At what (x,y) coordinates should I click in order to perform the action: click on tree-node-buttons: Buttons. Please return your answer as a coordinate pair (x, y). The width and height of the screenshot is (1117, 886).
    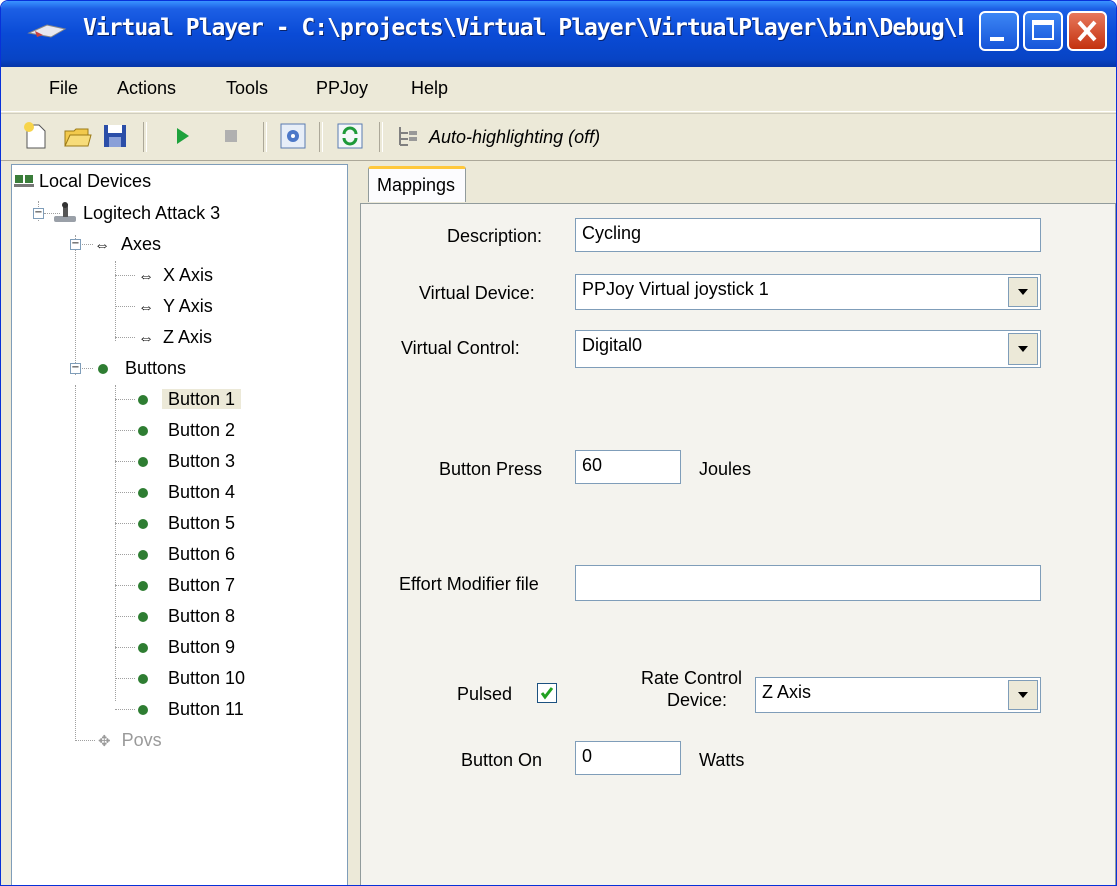
    Looking at the image, I should click on (142, 368).